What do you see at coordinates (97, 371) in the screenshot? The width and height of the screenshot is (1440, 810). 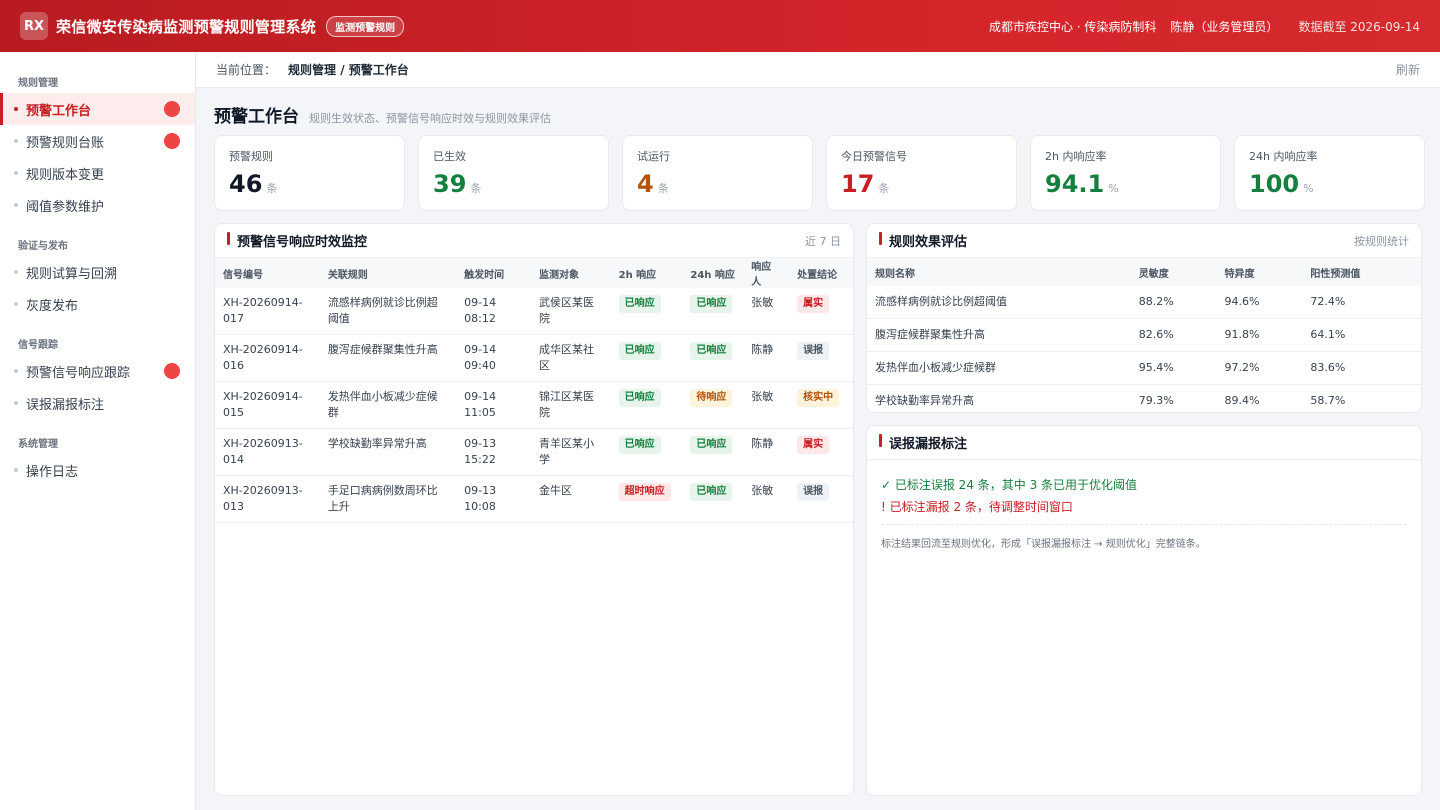 I see `sidebar-item-signal-tracking: 预警信号响应跟踪` at bounding box center [97, 371].